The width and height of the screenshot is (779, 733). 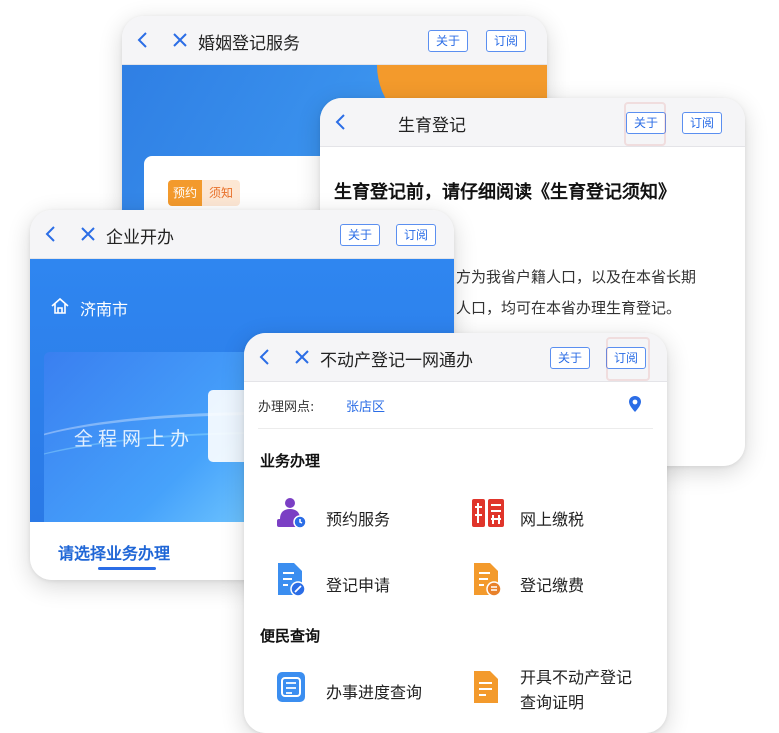 What do you see at coordinates (291, 579) in the screenshot?
I see `registration-apply-icon` at bounding box center [291, 579].